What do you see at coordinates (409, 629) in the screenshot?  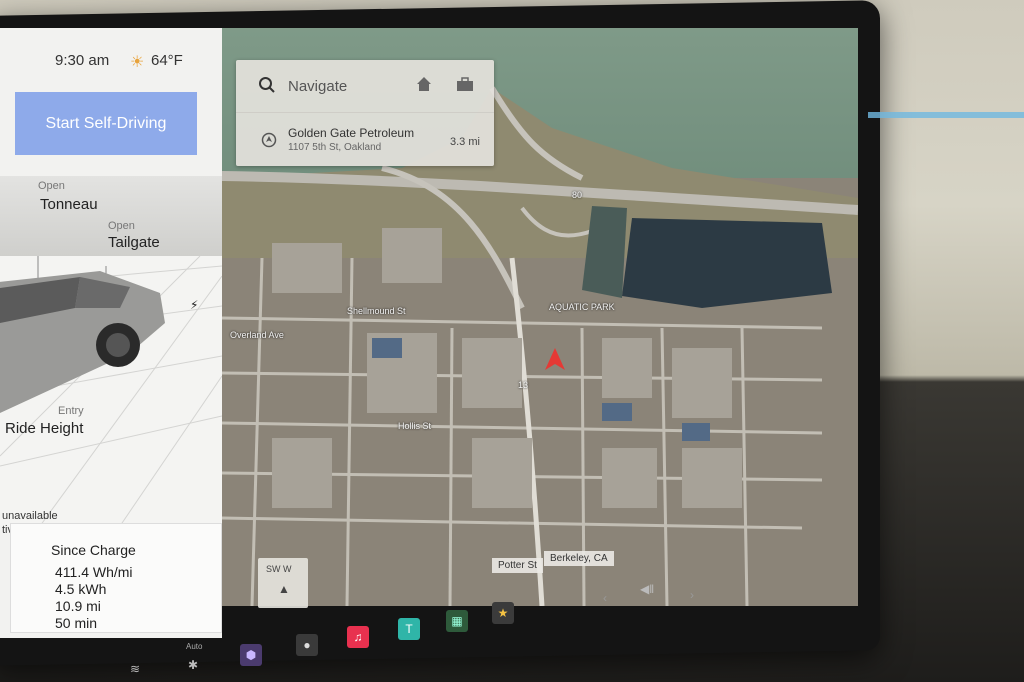 I see `toybox-app-icon: T` at bounding box center [409, 629].